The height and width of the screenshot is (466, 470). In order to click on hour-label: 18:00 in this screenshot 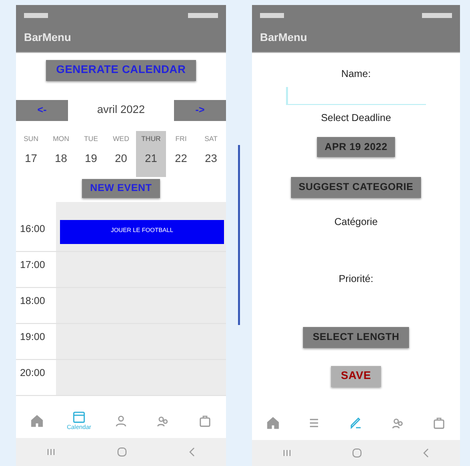, I will do `click(32, 301)`.